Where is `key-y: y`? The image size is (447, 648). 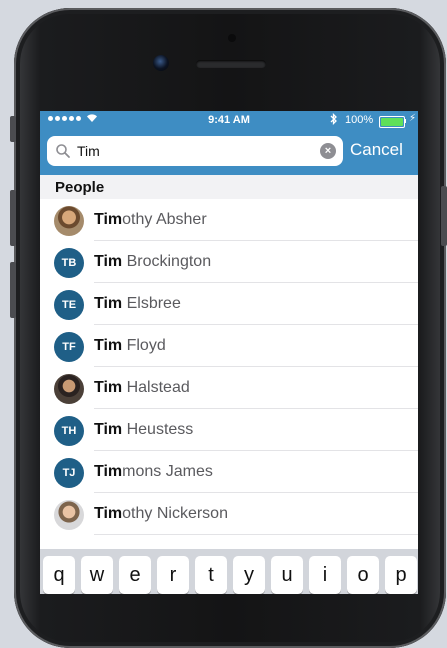
key-y: y is located at coordinates (249, 575).